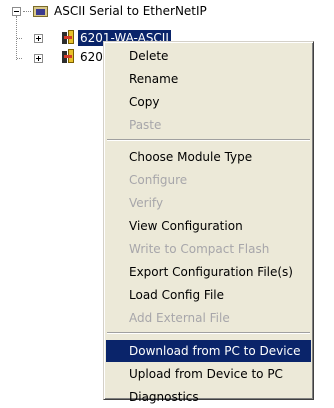  What do you see at coordinates (158, 180) in the screenshot?
I see `menu-item-configure: Configure` at bounding box center [158, 180].